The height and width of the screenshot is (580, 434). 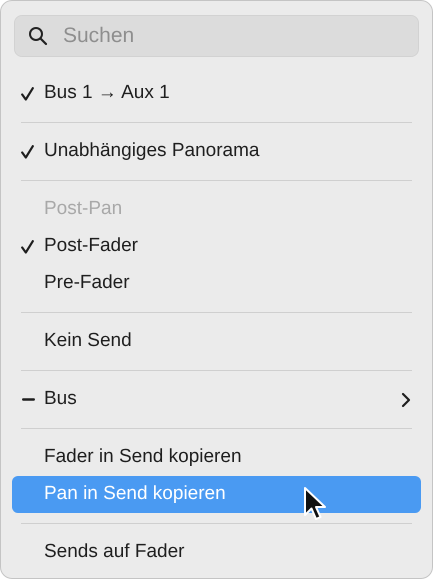 What do you see at coordinates (38, 36) in the screenshot?
I see `search-icon` at bounding box center [38, 36].